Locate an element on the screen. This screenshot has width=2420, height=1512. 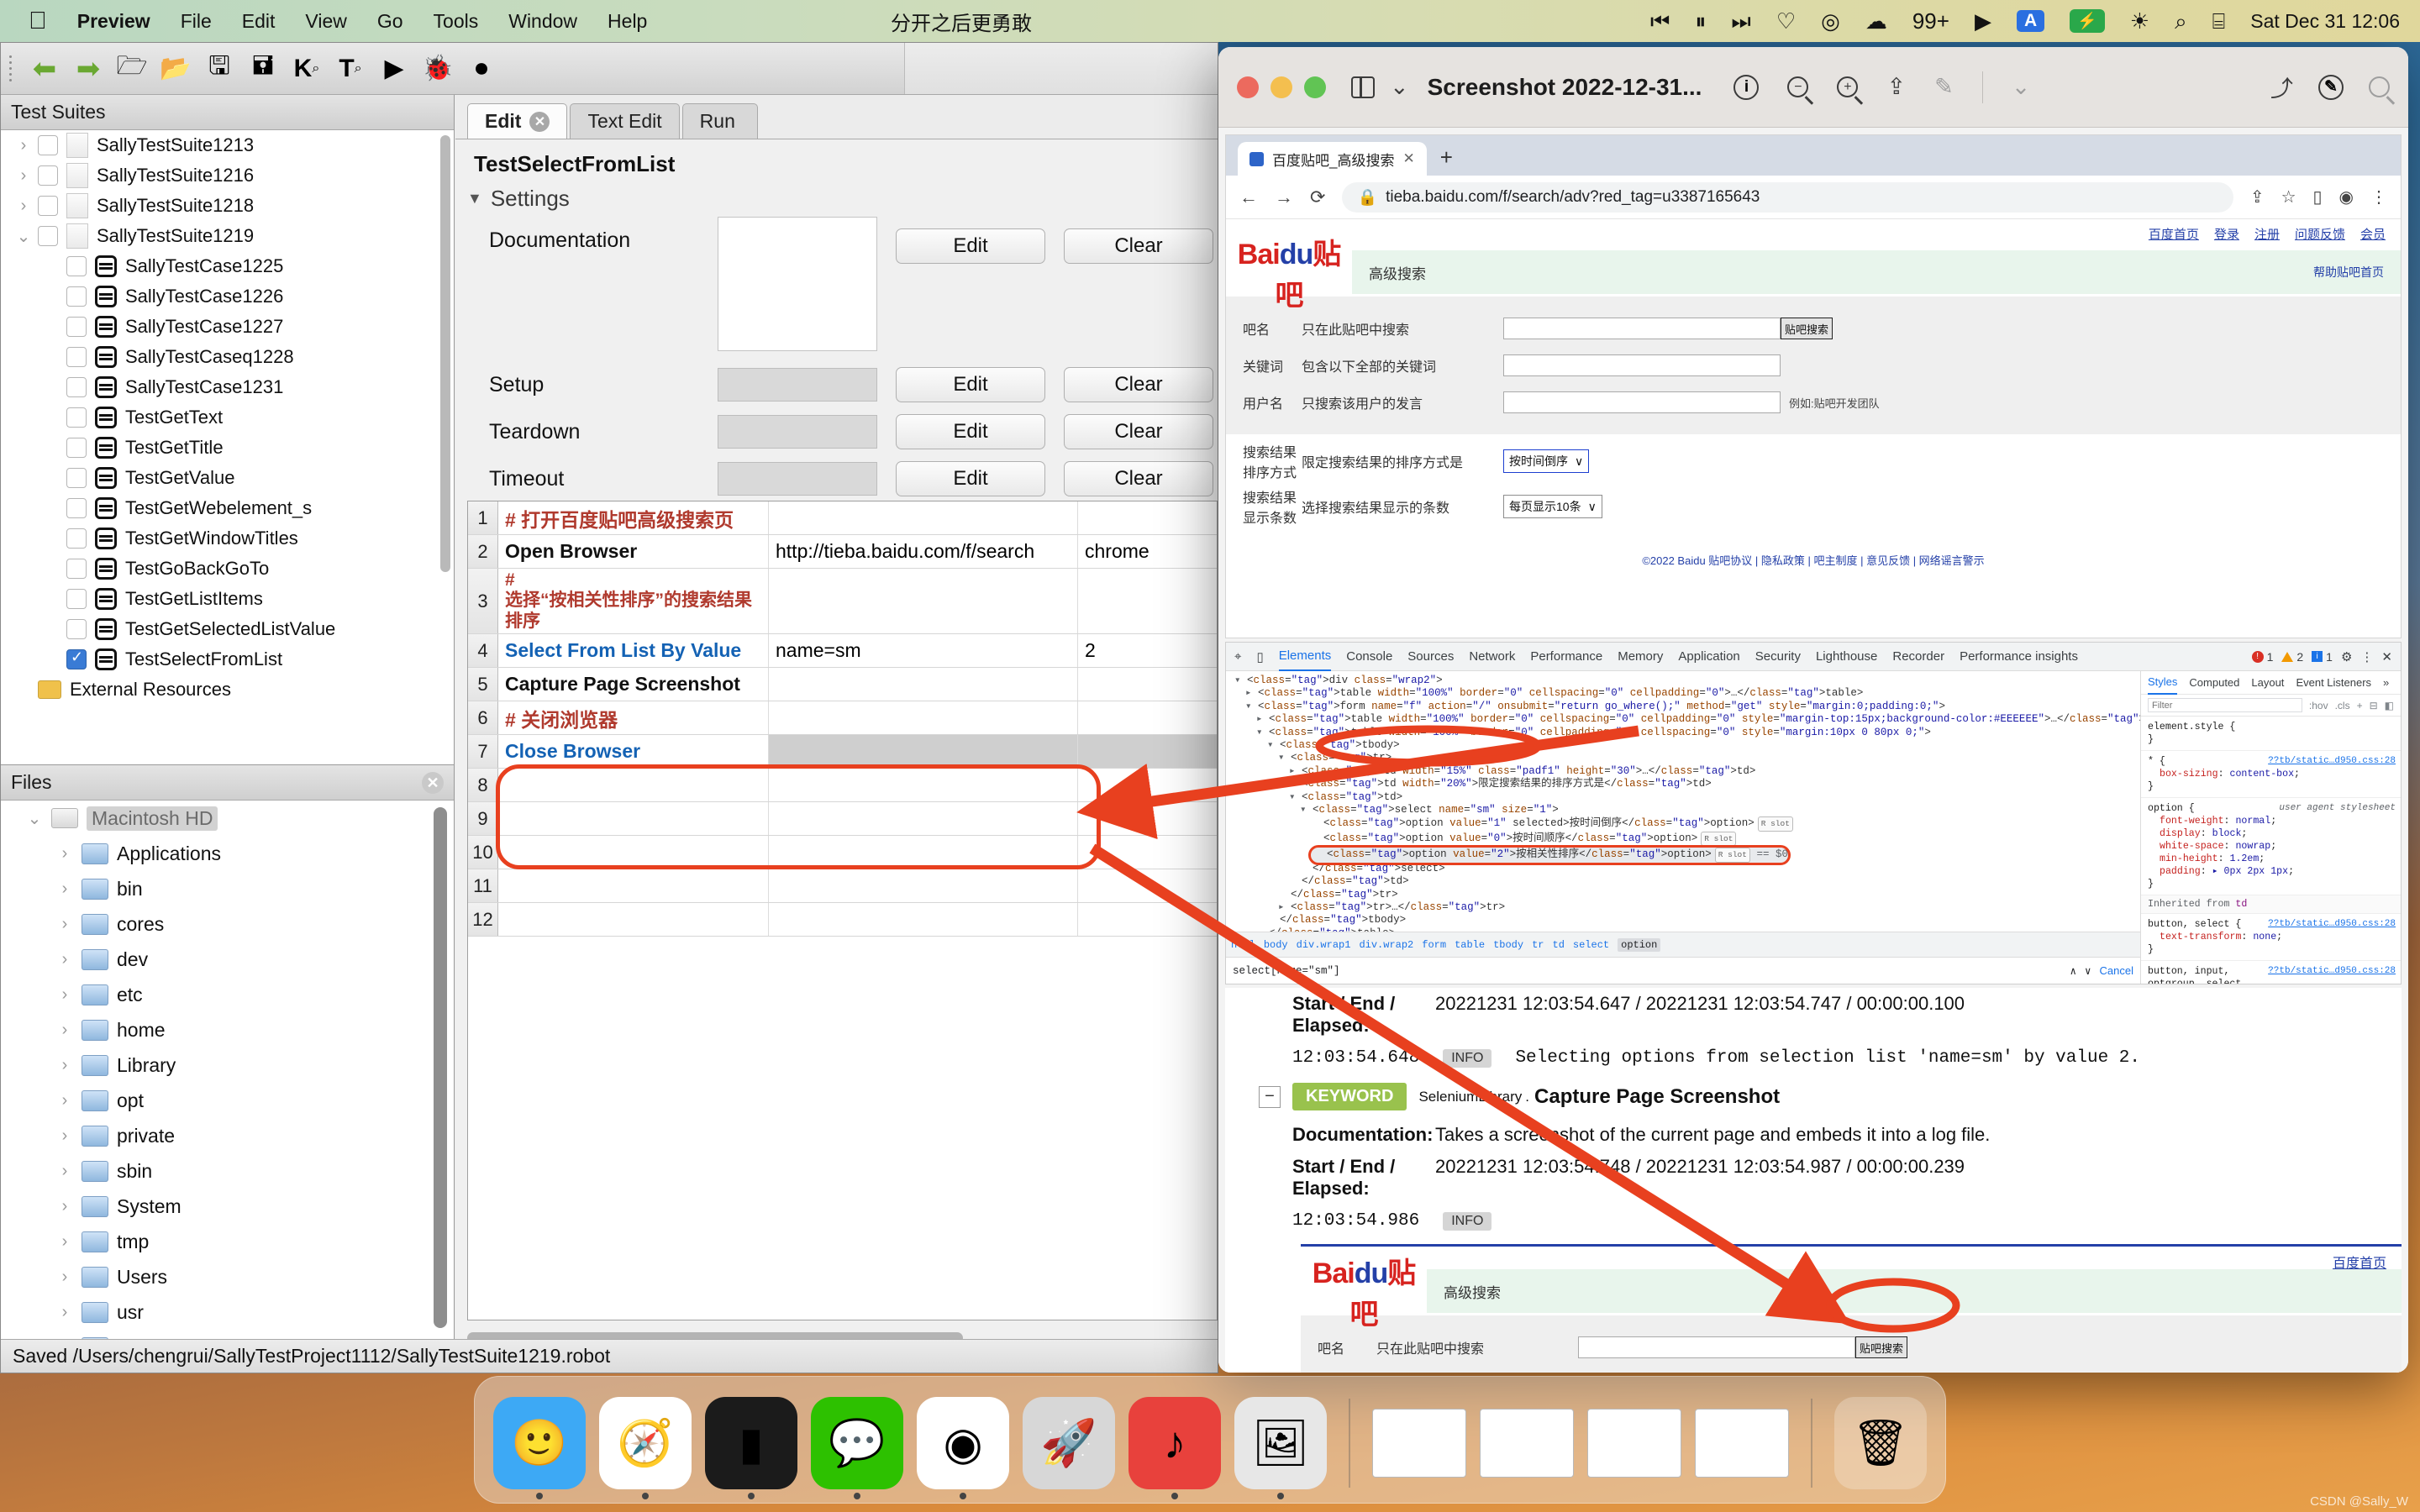
suite-tree-item: SallyTestCase1227 is located at coordinates (227, 327).